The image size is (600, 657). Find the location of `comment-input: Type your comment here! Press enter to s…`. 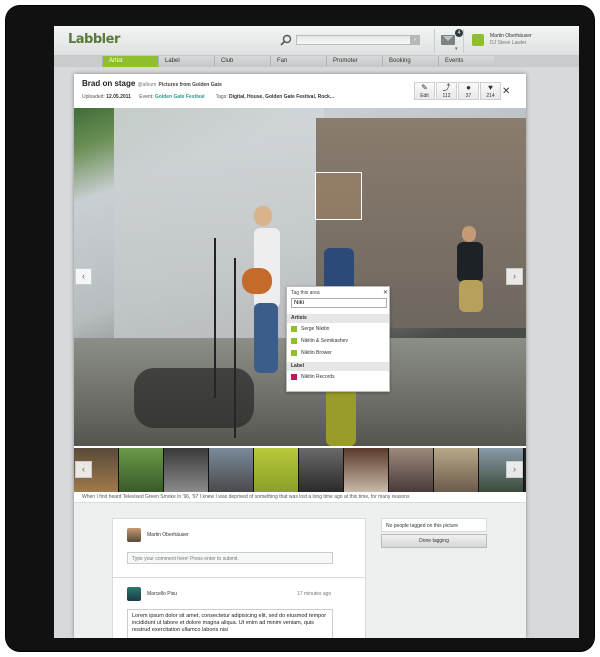

comment-input: Type your comment here! Press enter to s… is located at coordinates (230, 558).